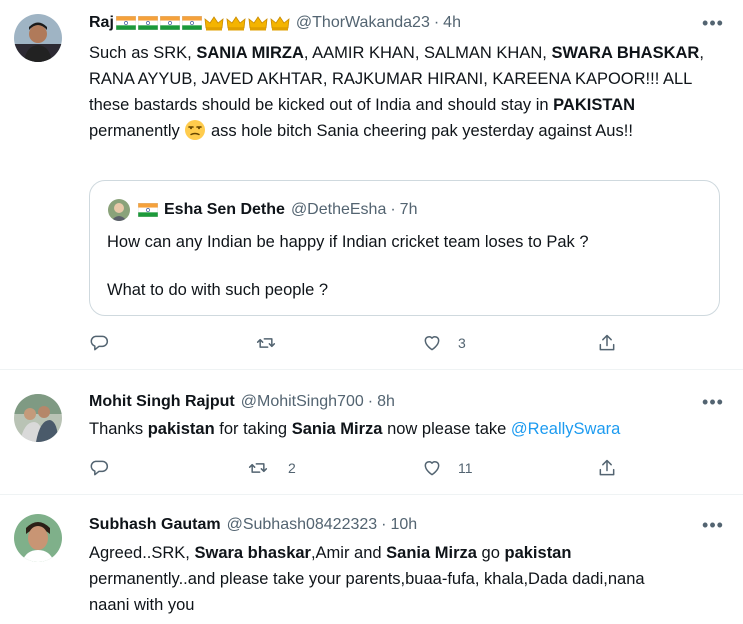 The image size is (743, 624). What do you see at coordinates (452, 23) in the screenshot?
I see `timestamp: 4h` at bounding box center [452, 23].